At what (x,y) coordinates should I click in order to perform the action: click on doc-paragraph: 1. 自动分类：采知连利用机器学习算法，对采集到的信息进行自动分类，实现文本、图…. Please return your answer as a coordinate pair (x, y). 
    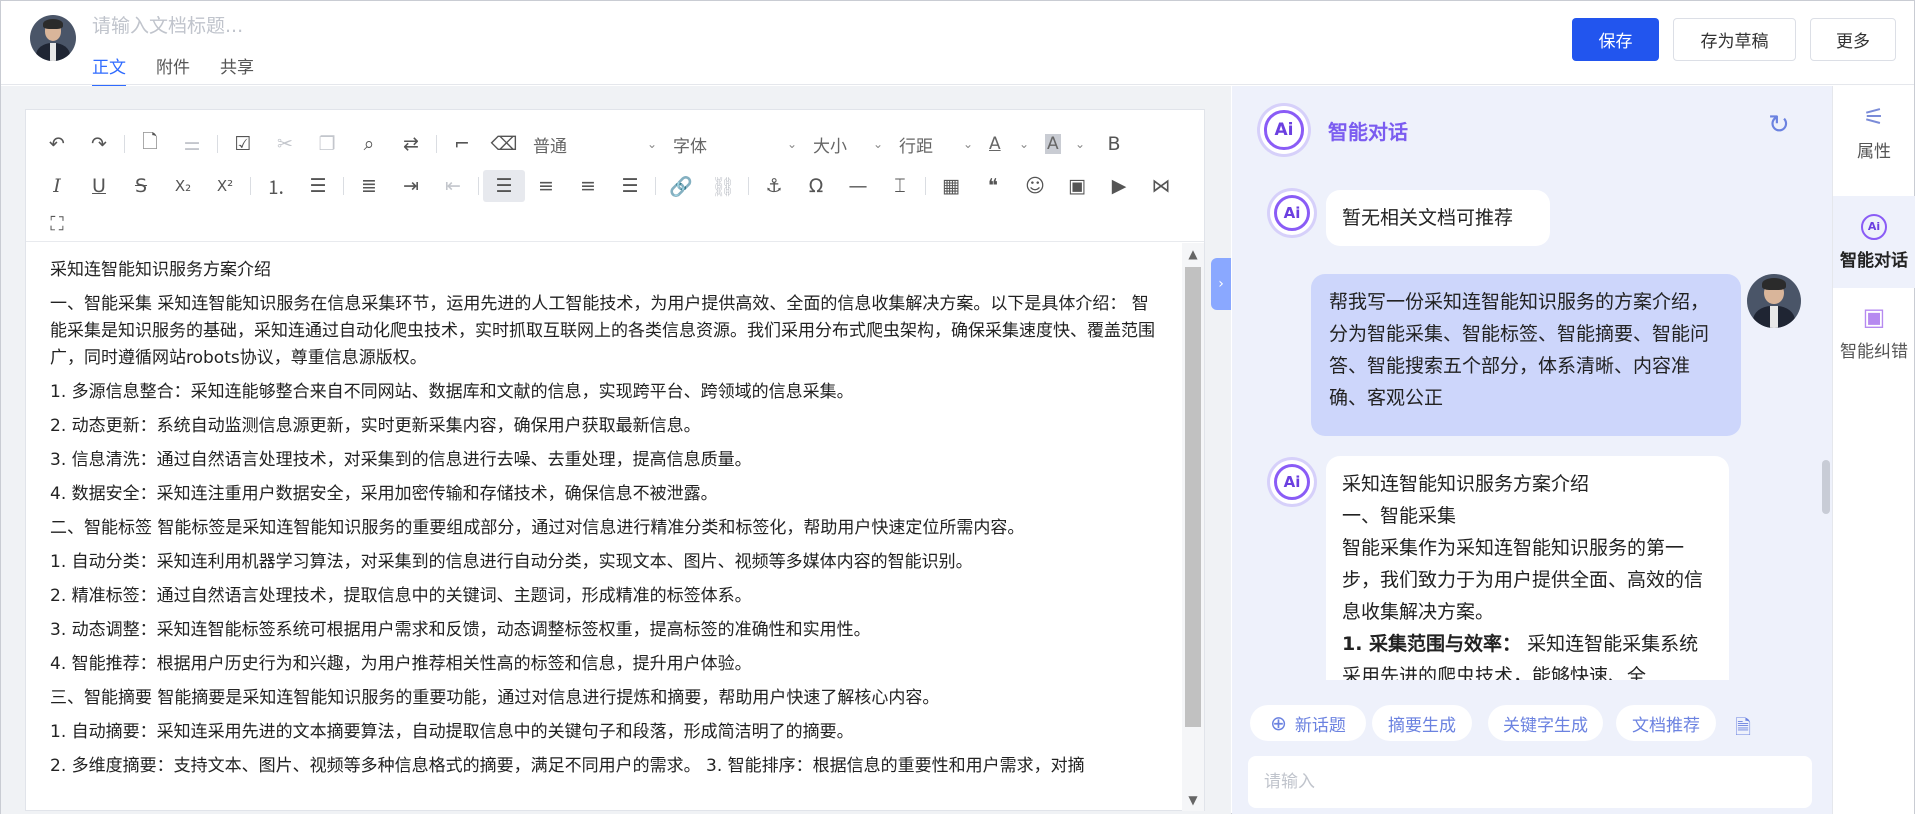
    Looking at the image, I should click on (511, 562).